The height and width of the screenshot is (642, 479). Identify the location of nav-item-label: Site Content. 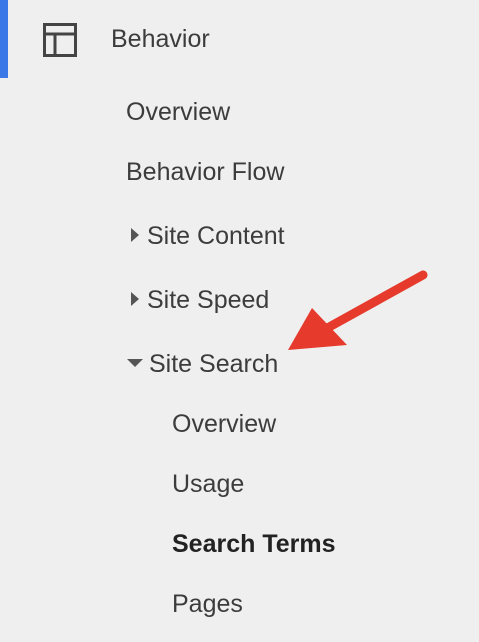
(216, 236).